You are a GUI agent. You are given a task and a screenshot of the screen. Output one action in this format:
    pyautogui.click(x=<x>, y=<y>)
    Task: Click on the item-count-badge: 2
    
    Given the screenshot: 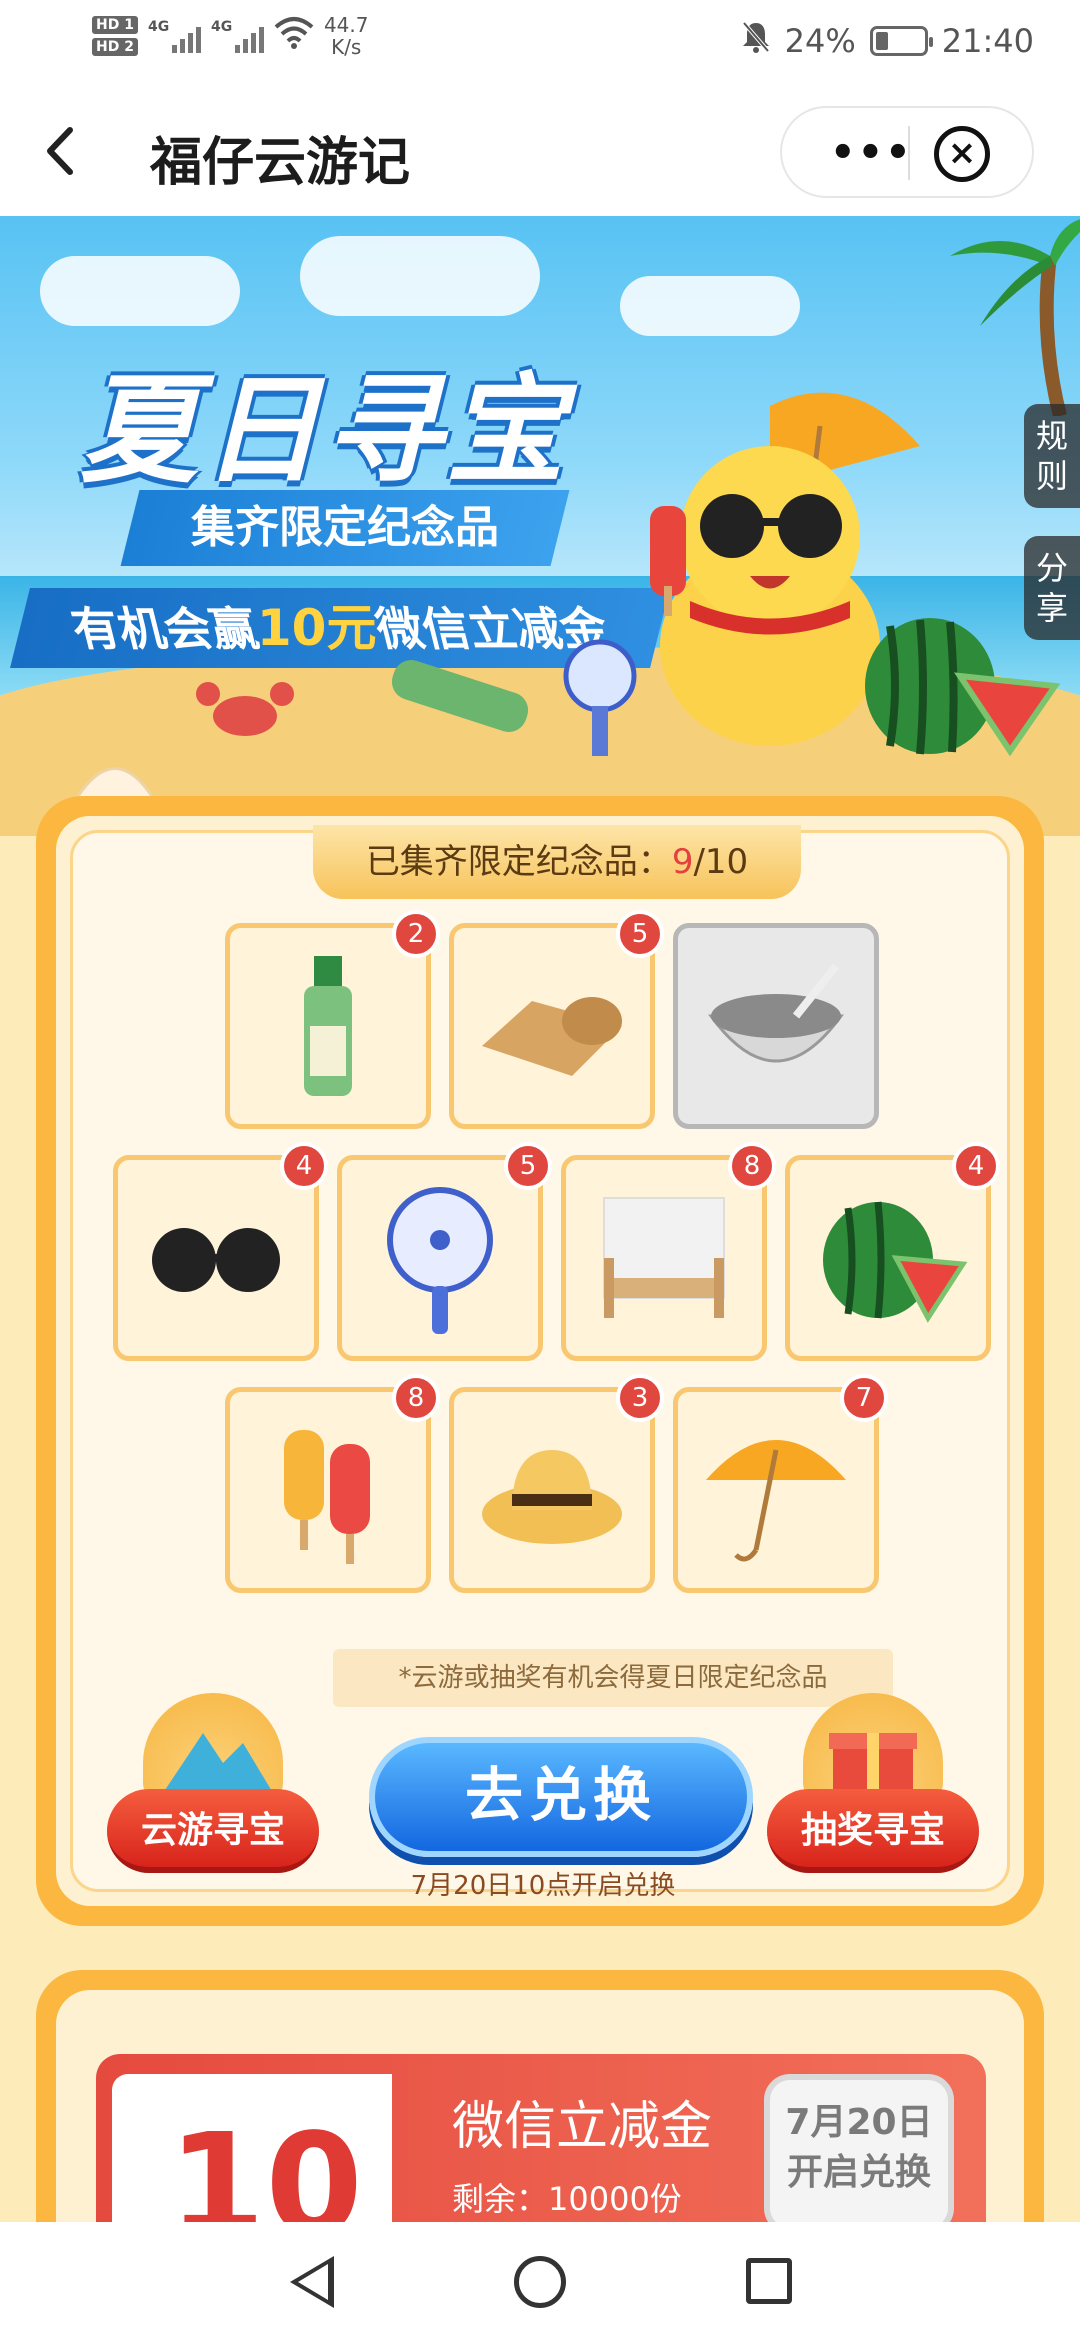 What is the action you would take?
    pyautogui.click(x=416, y=934)
    